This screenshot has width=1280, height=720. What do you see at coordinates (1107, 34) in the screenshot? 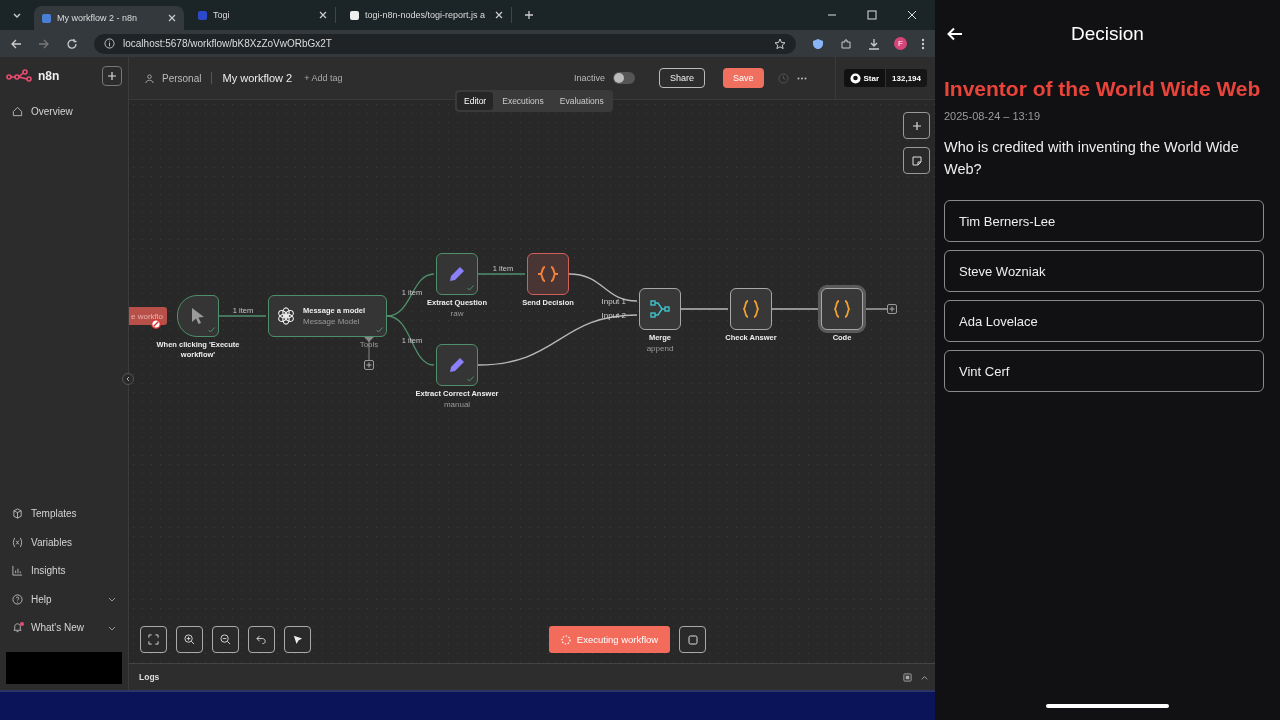
I see `screen-title: Decision` at bounding box center [1107, 34].